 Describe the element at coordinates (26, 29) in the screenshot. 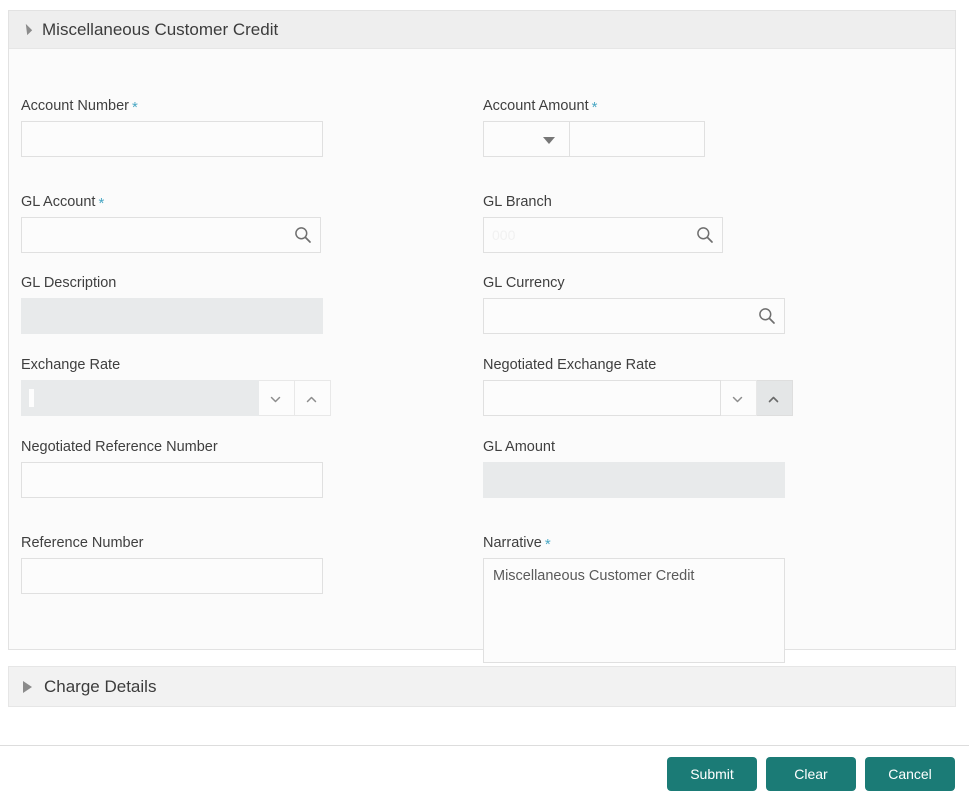

I see `triangle-expanded-icon` at that location.